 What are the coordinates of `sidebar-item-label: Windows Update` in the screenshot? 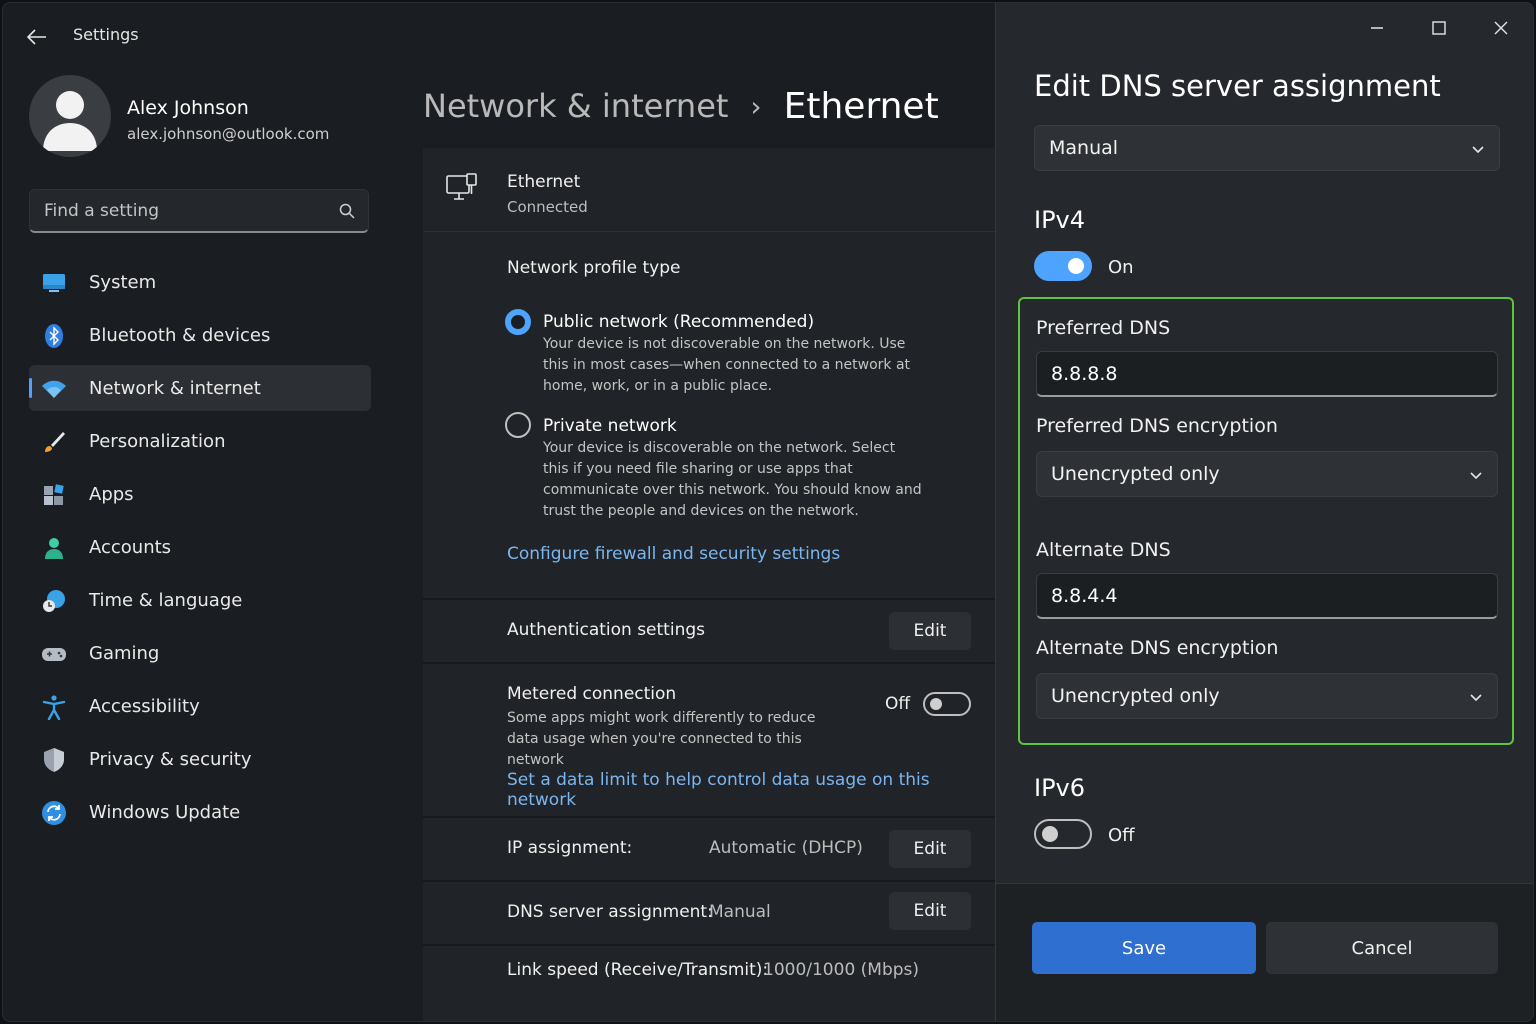 It's located at (165, 812).